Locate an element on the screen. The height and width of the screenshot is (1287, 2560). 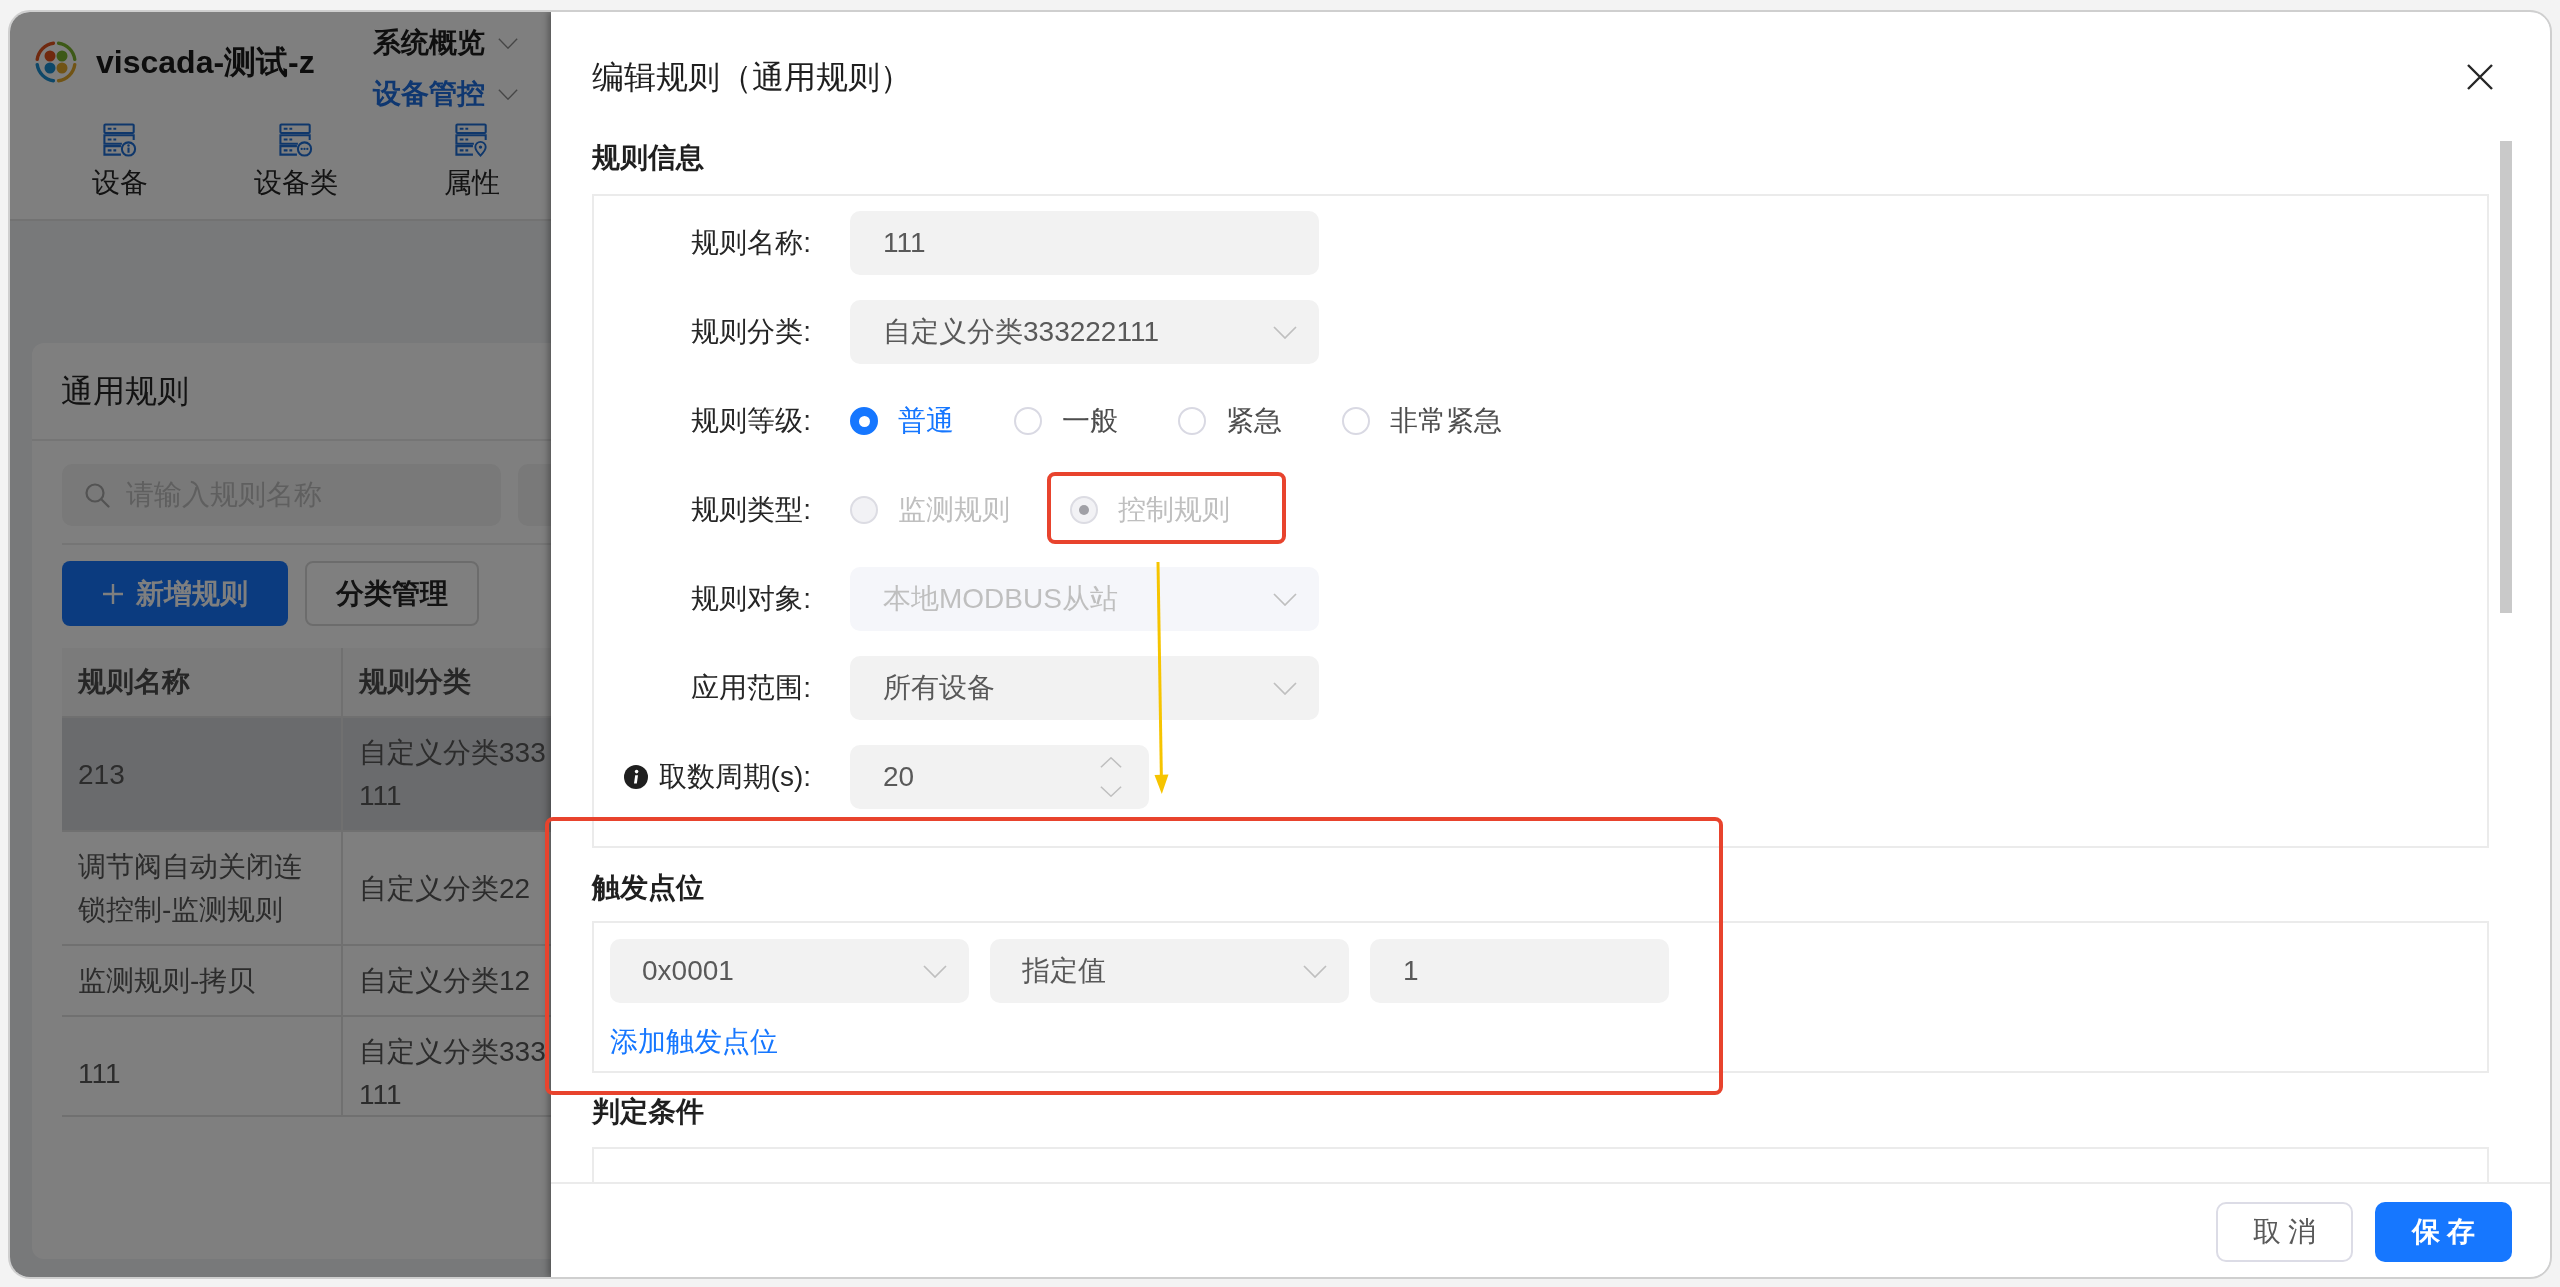
select-field: 所有设备 is located at coordinates (1084, 688).